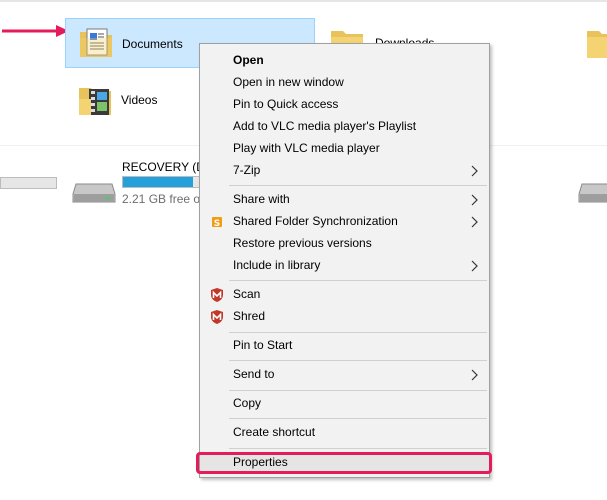 The image size is (607, 500). Describe the element at coordinates (288, 82) in the screenshot. I see `menu-item-label: Open in new window` at that location.